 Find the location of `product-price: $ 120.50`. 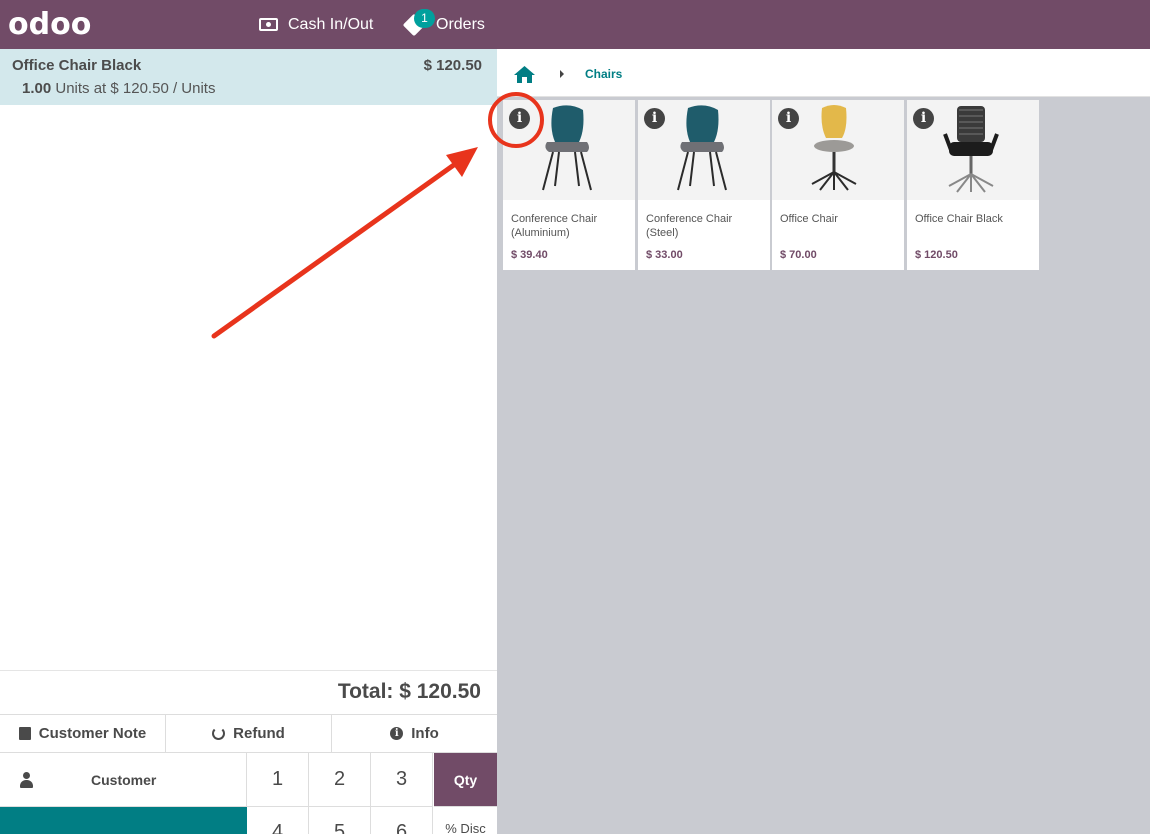

product-price: $ 120.50 is located at coordinates (936, 255).